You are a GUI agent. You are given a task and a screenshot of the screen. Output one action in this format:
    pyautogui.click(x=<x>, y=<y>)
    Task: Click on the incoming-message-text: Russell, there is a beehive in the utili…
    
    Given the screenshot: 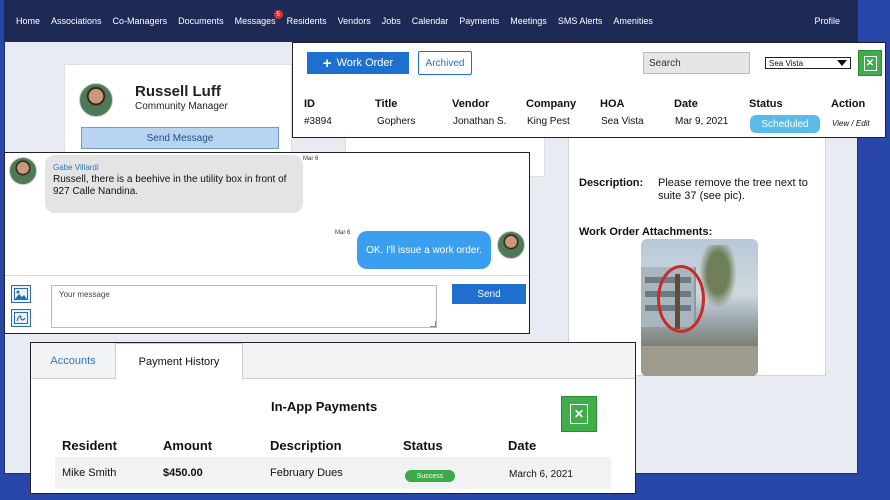 What is the action you would take?
    pyautogui.click(x=170, y=185)
    